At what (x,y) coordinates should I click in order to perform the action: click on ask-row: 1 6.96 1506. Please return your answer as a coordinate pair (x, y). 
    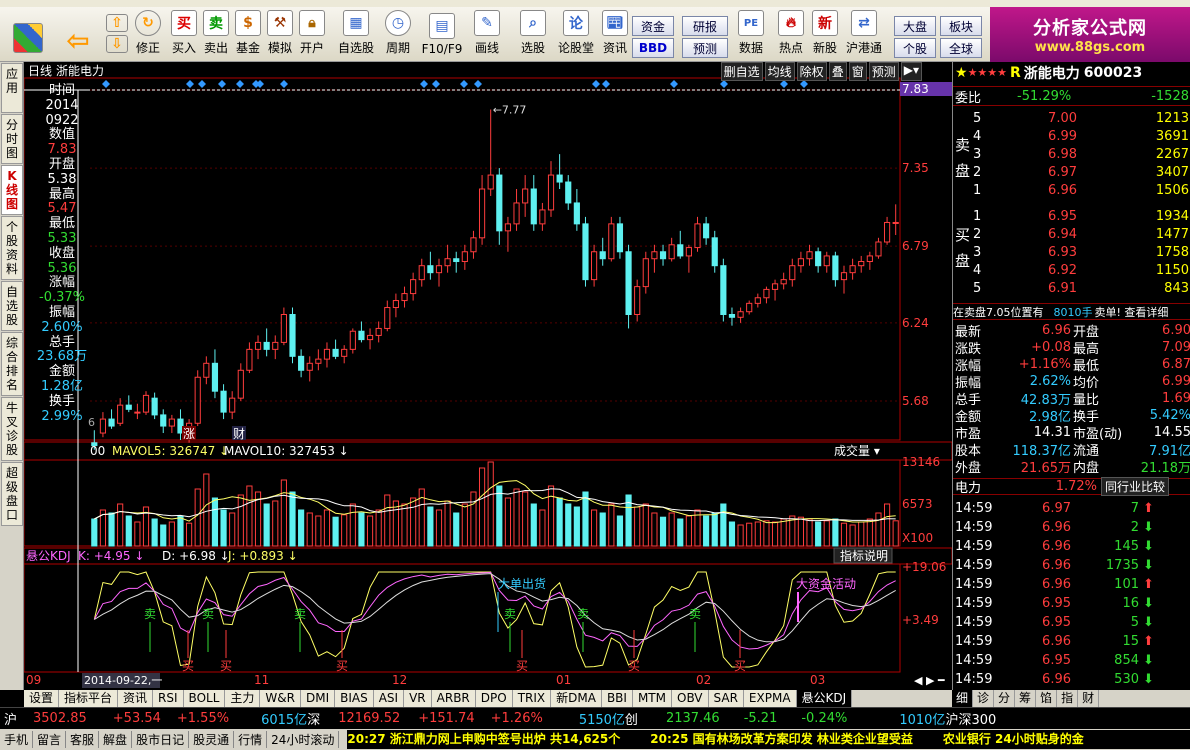
    Looking at the image, I should click on (1071, 190).